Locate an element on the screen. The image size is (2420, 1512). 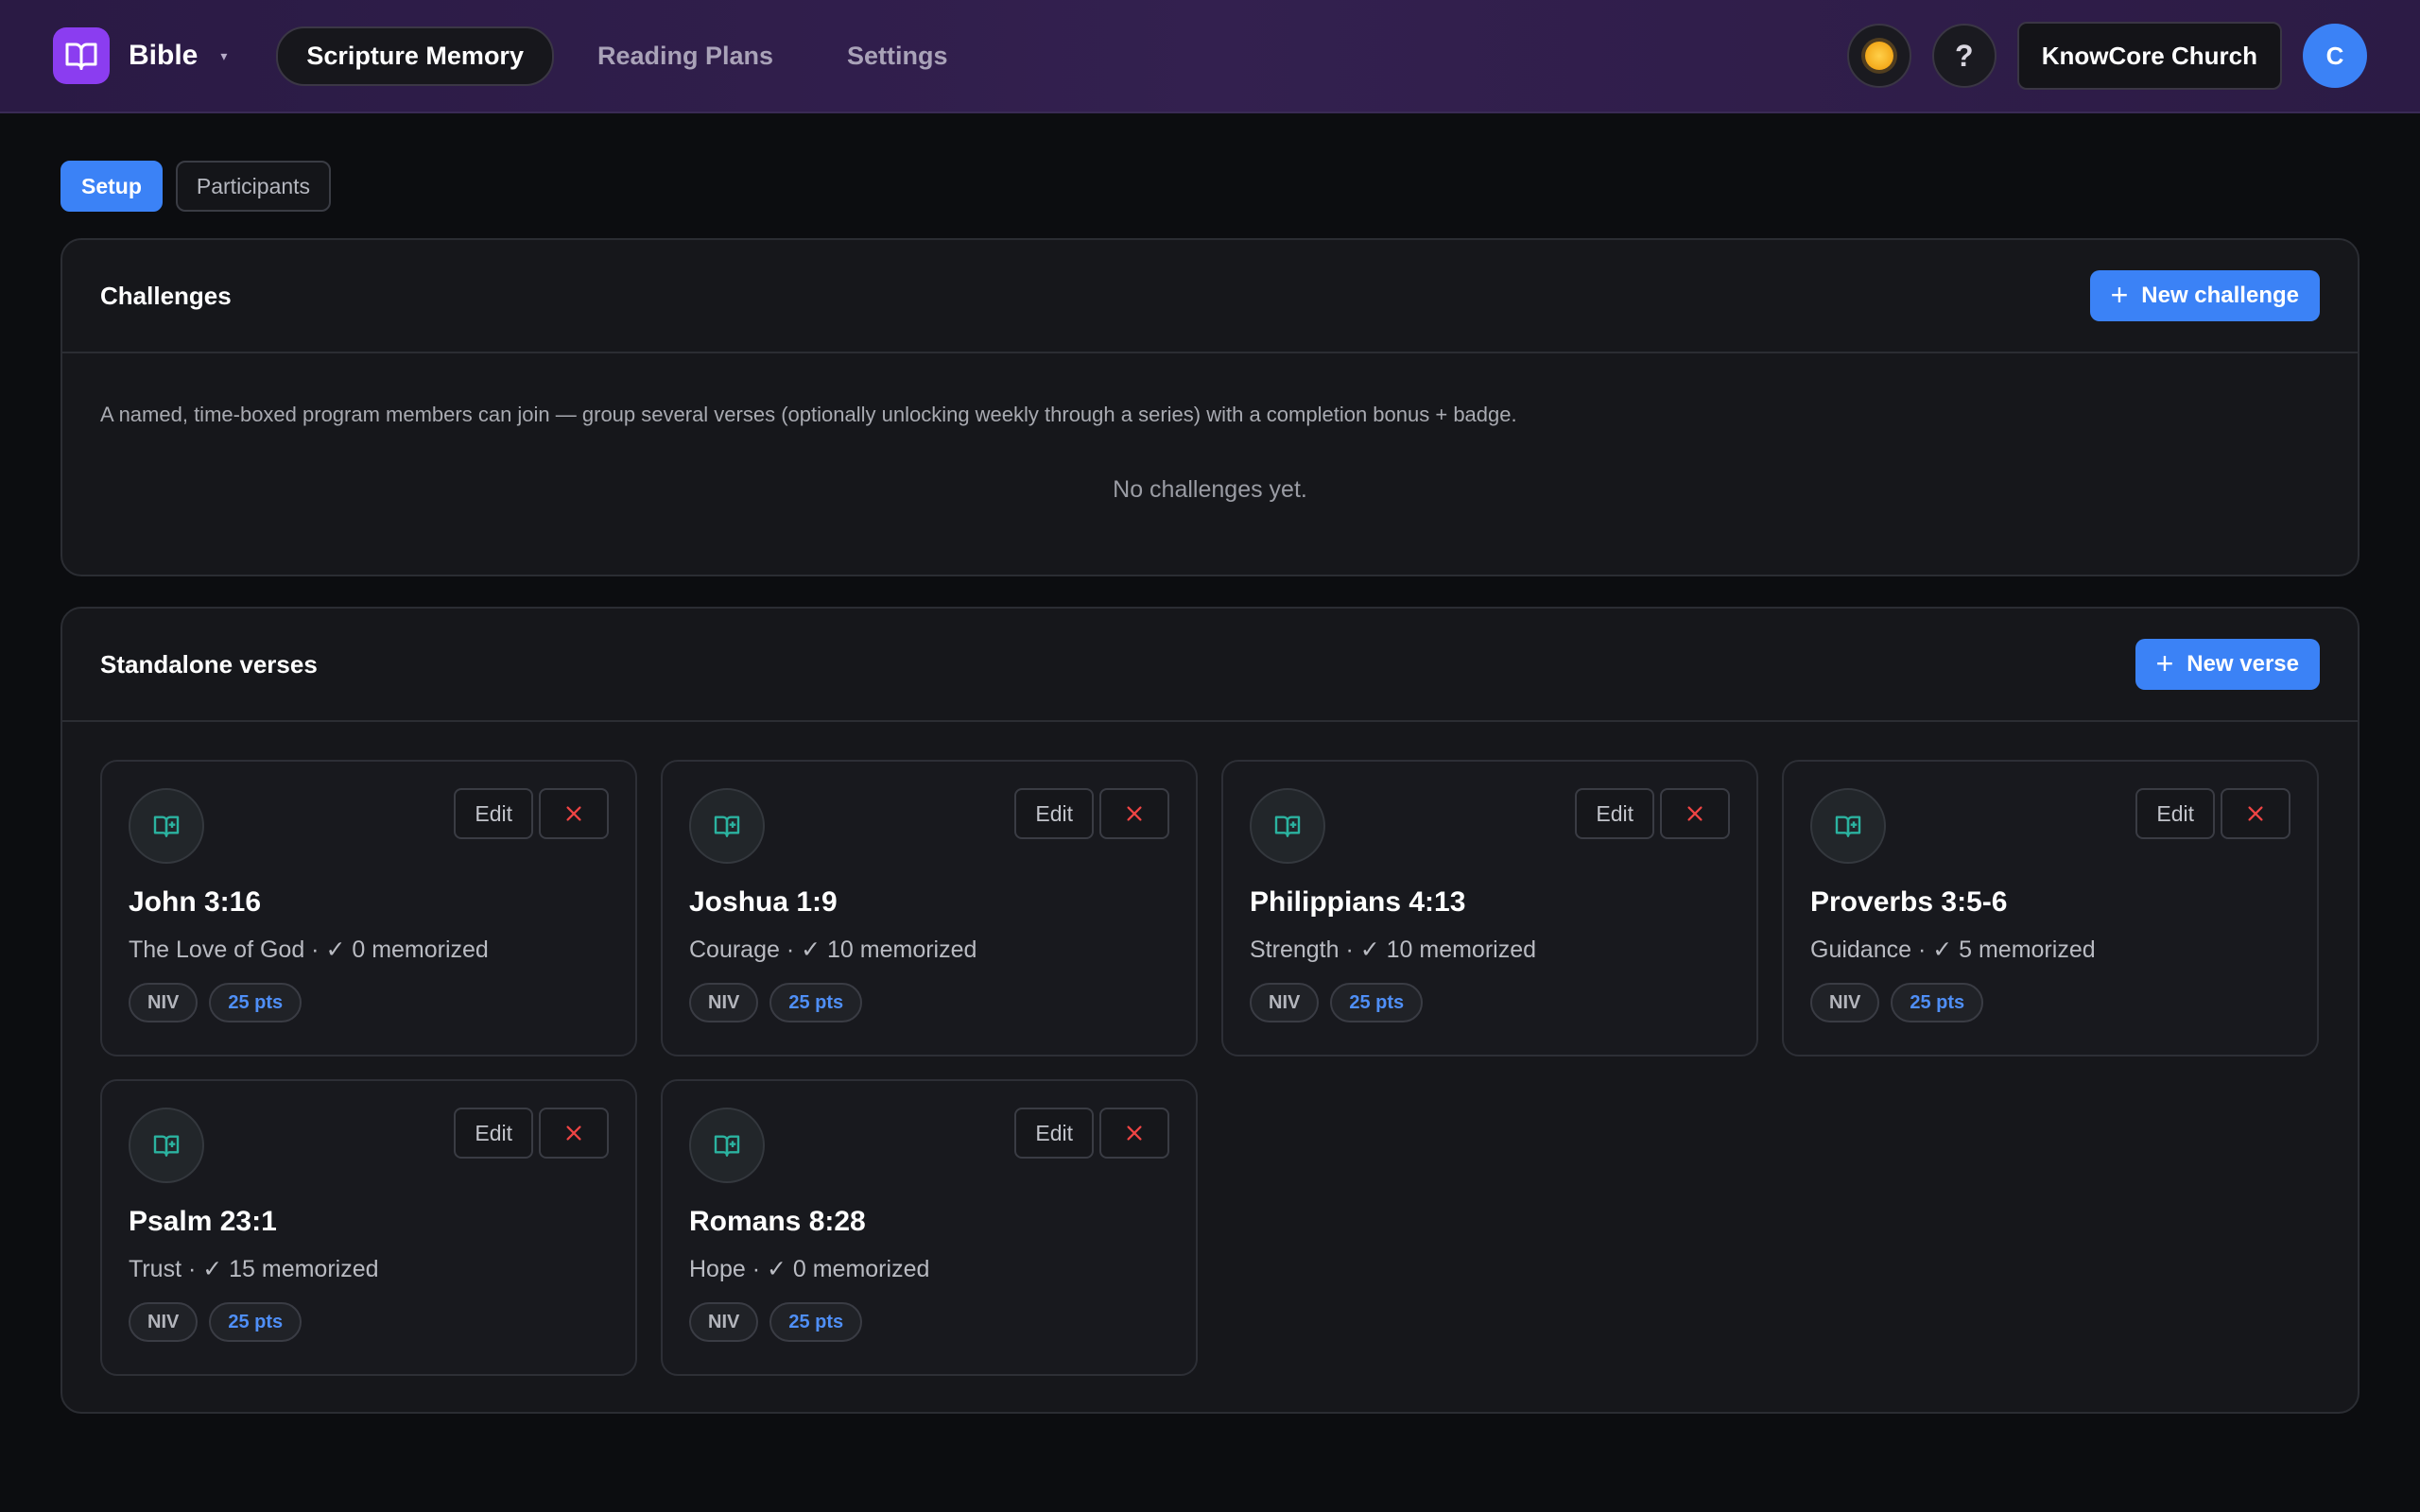
verse-reference: Proverbs 3:5-6 is located at coordinates (1909, 902).